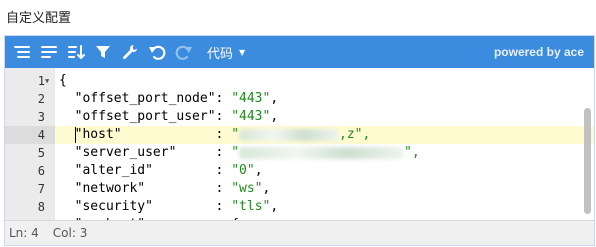  I want to click on format-button, so click(22, 52).